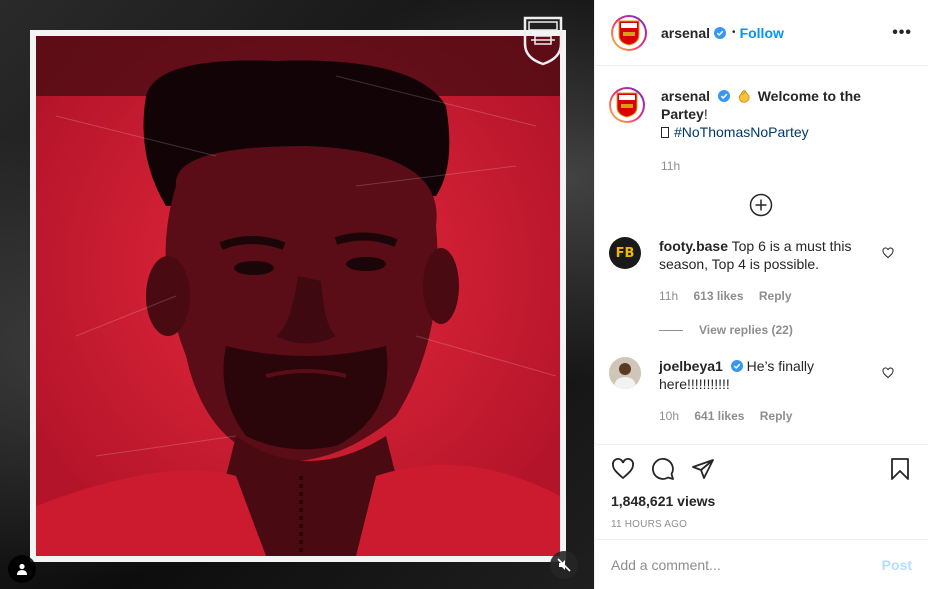 This screenshot has height=589, width=928. I want to click on mute-toggle-button, so click(564, 565).